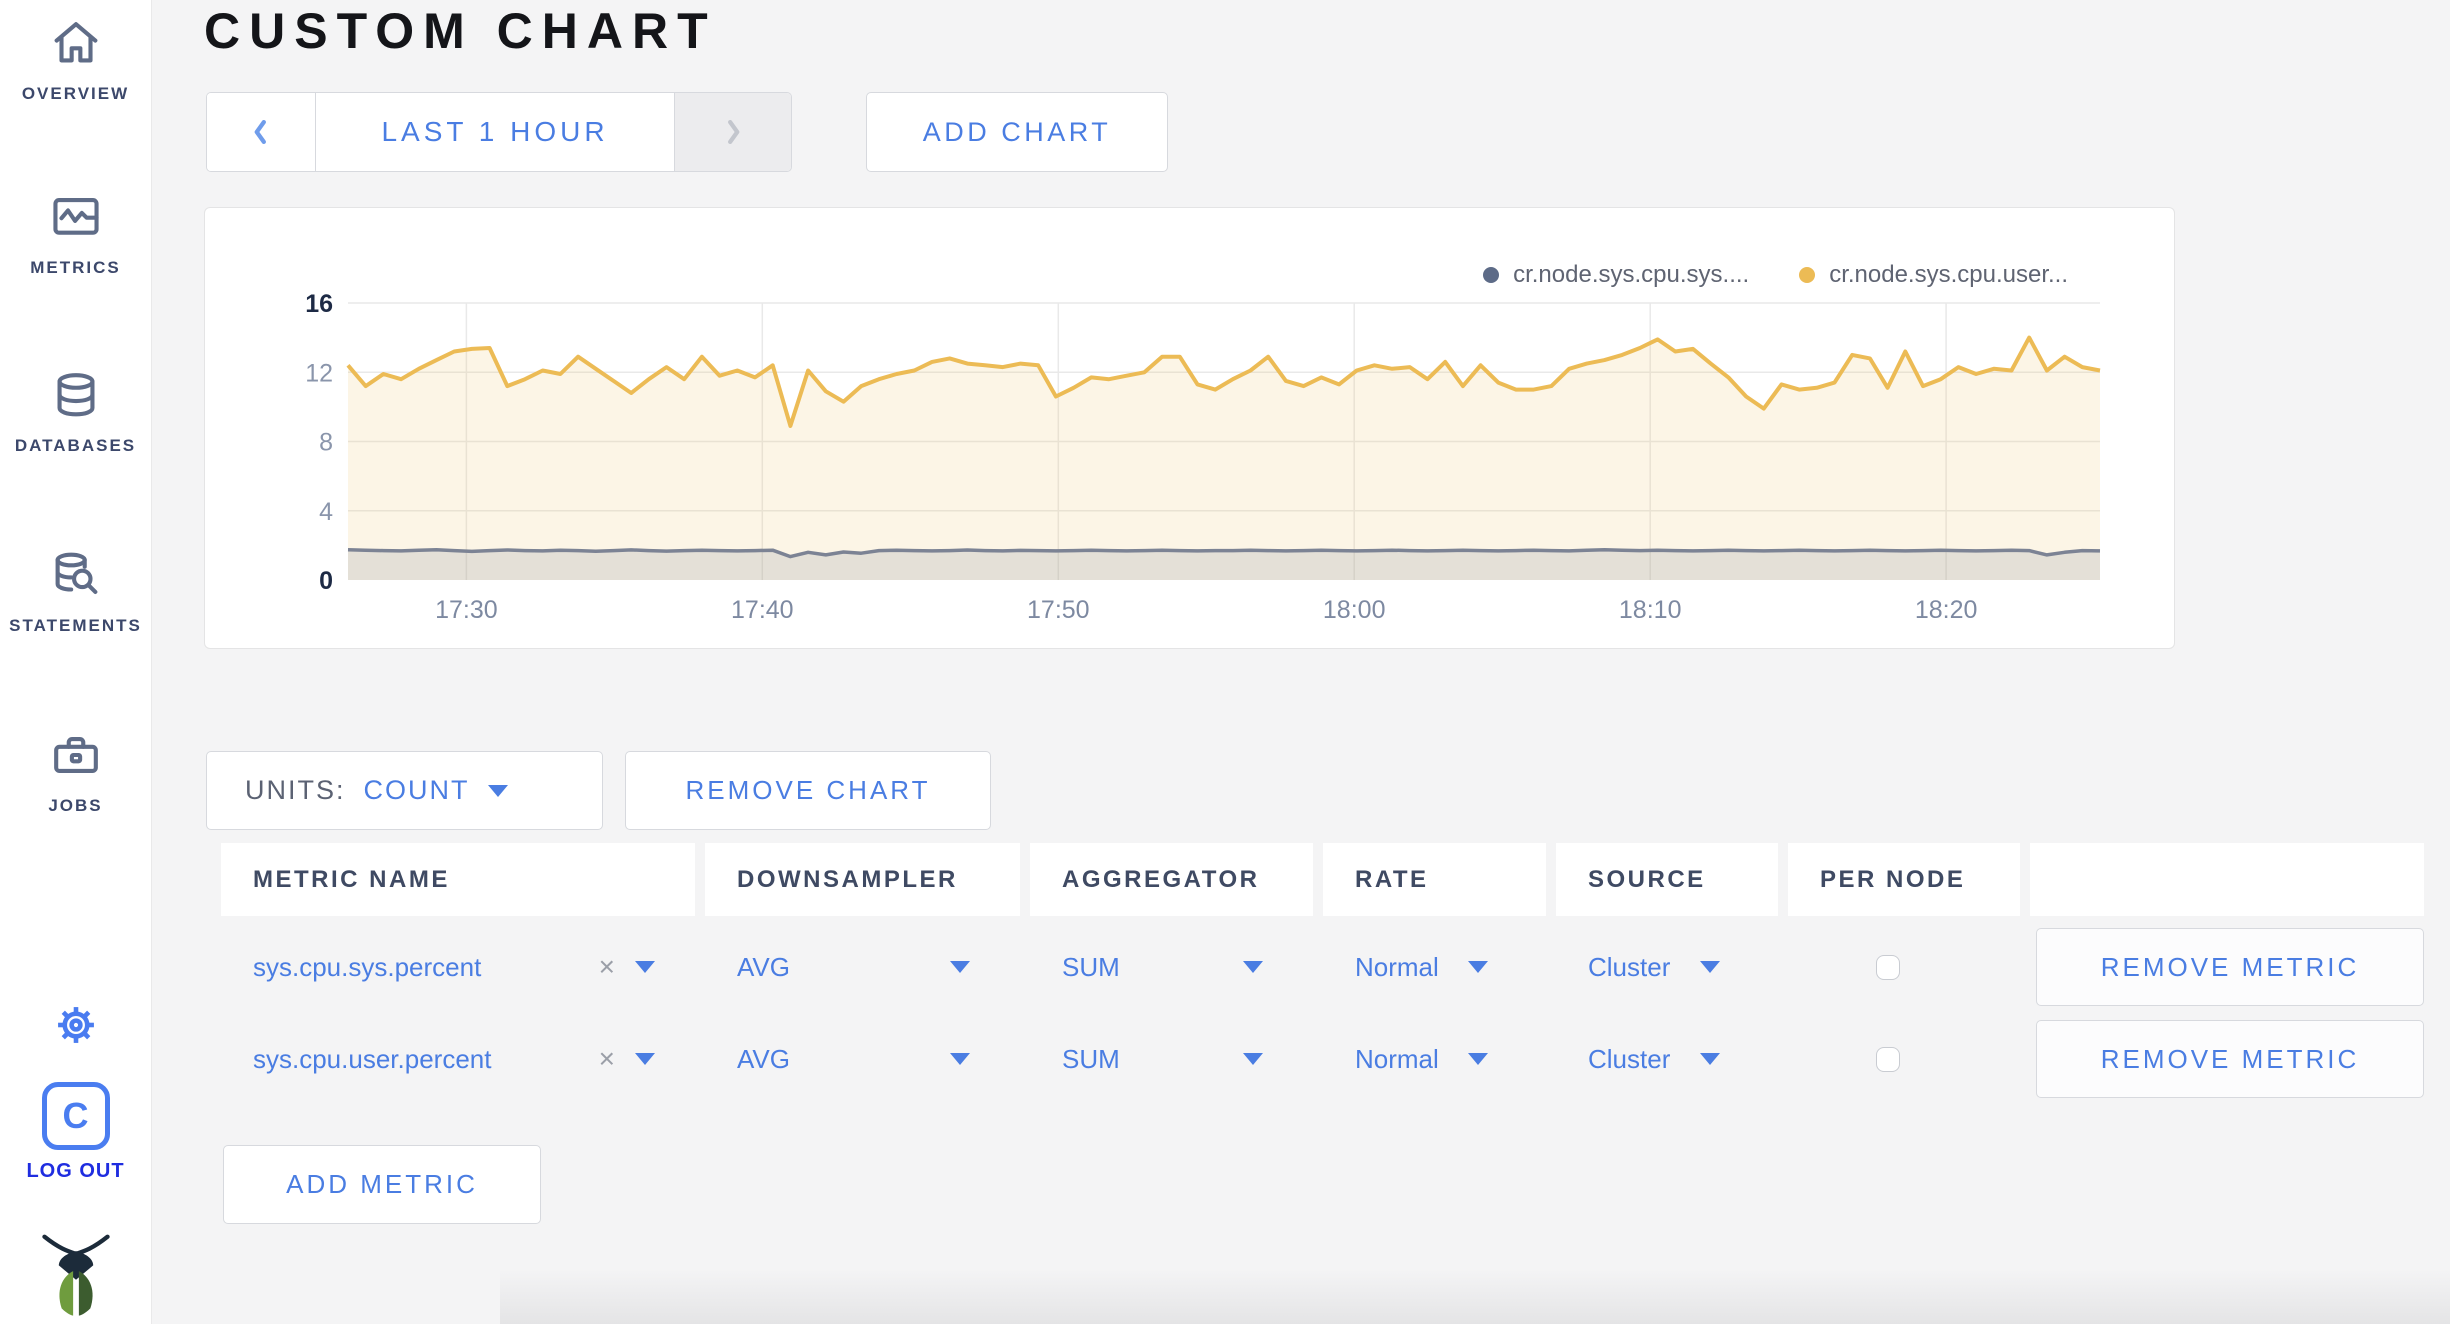 The image size is (2450, 1324). What do you see at coordinates (404, 790) in the screenshot?
I see `units-dropdown: UNITS: COUNT` at bounding box center [404, 790].